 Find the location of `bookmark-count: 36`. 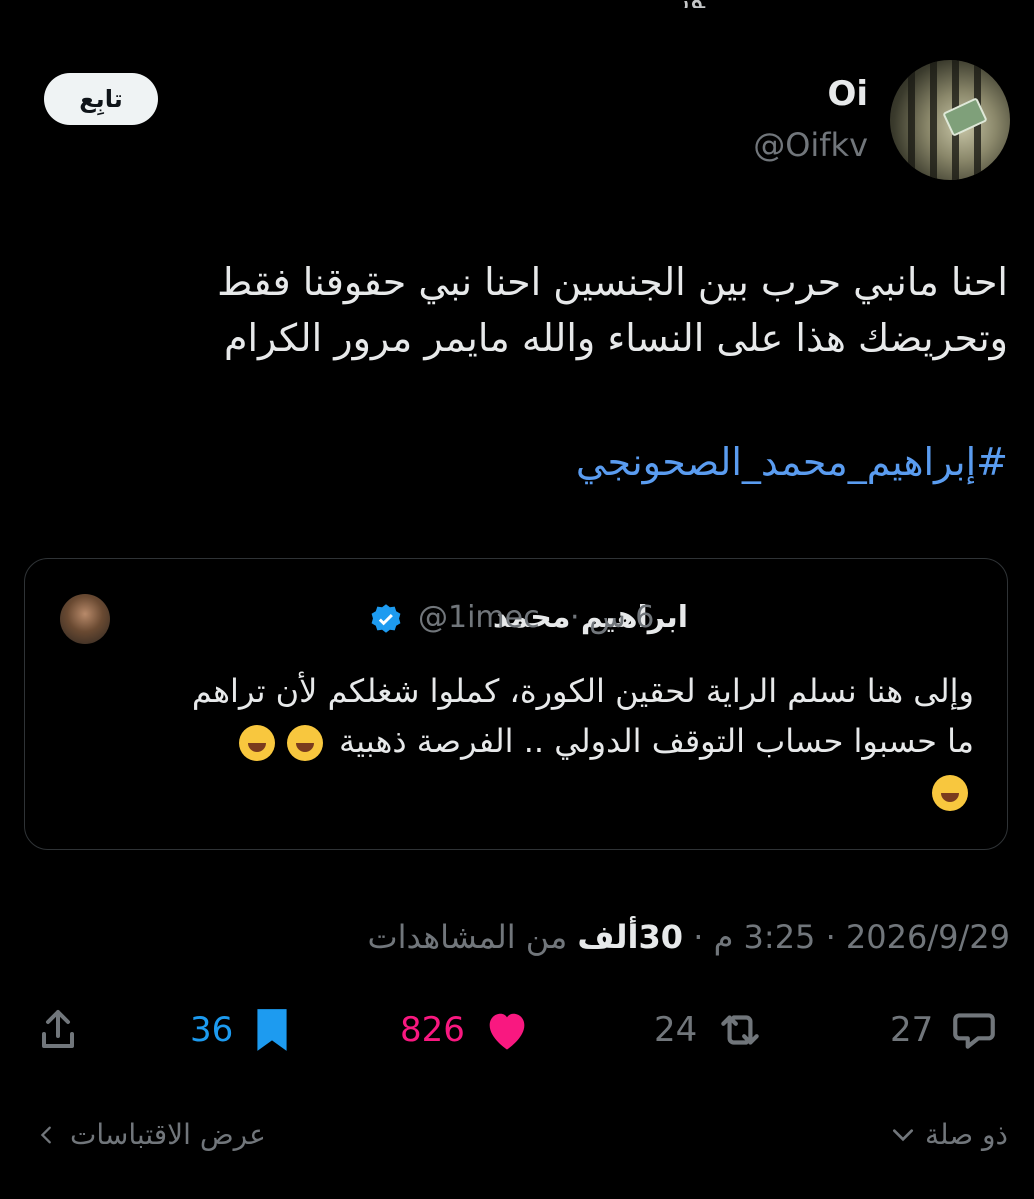

bookmark-count: 36 is located at coordinates (212, 1030).